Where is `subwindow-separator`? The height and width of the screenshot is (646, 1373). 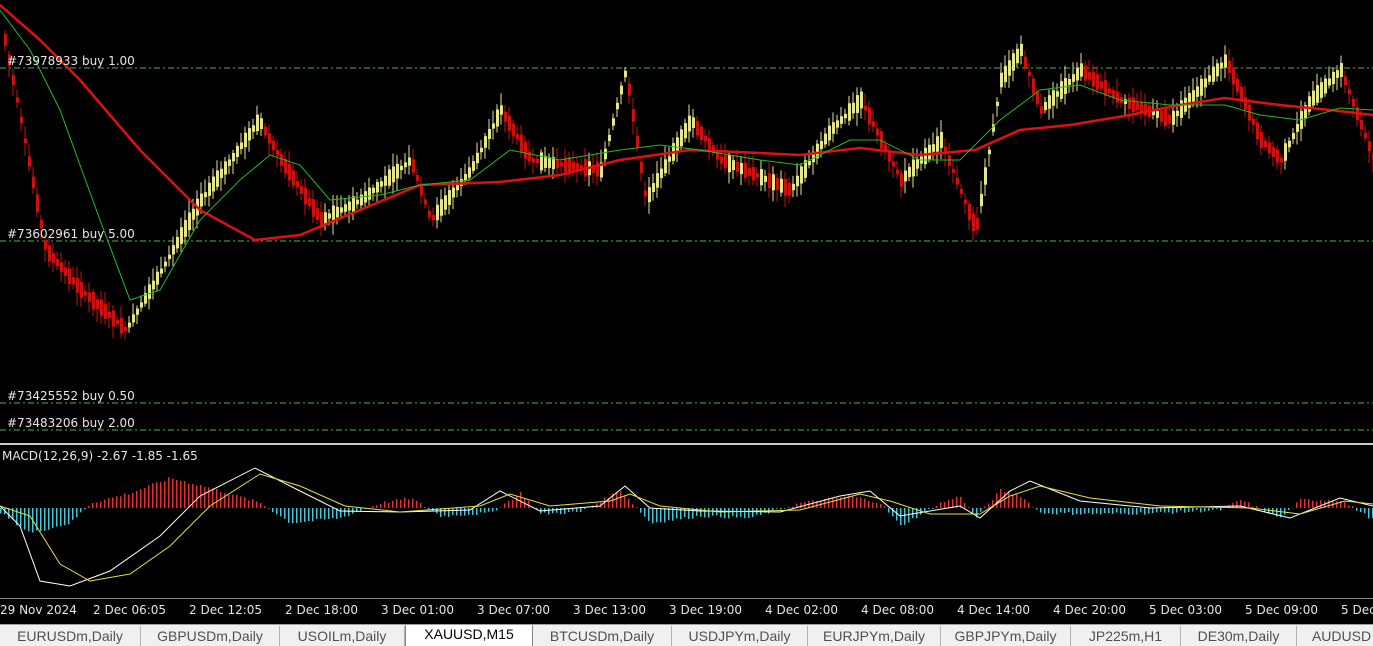 subwindow-separator is located at coordinates (686, 444).